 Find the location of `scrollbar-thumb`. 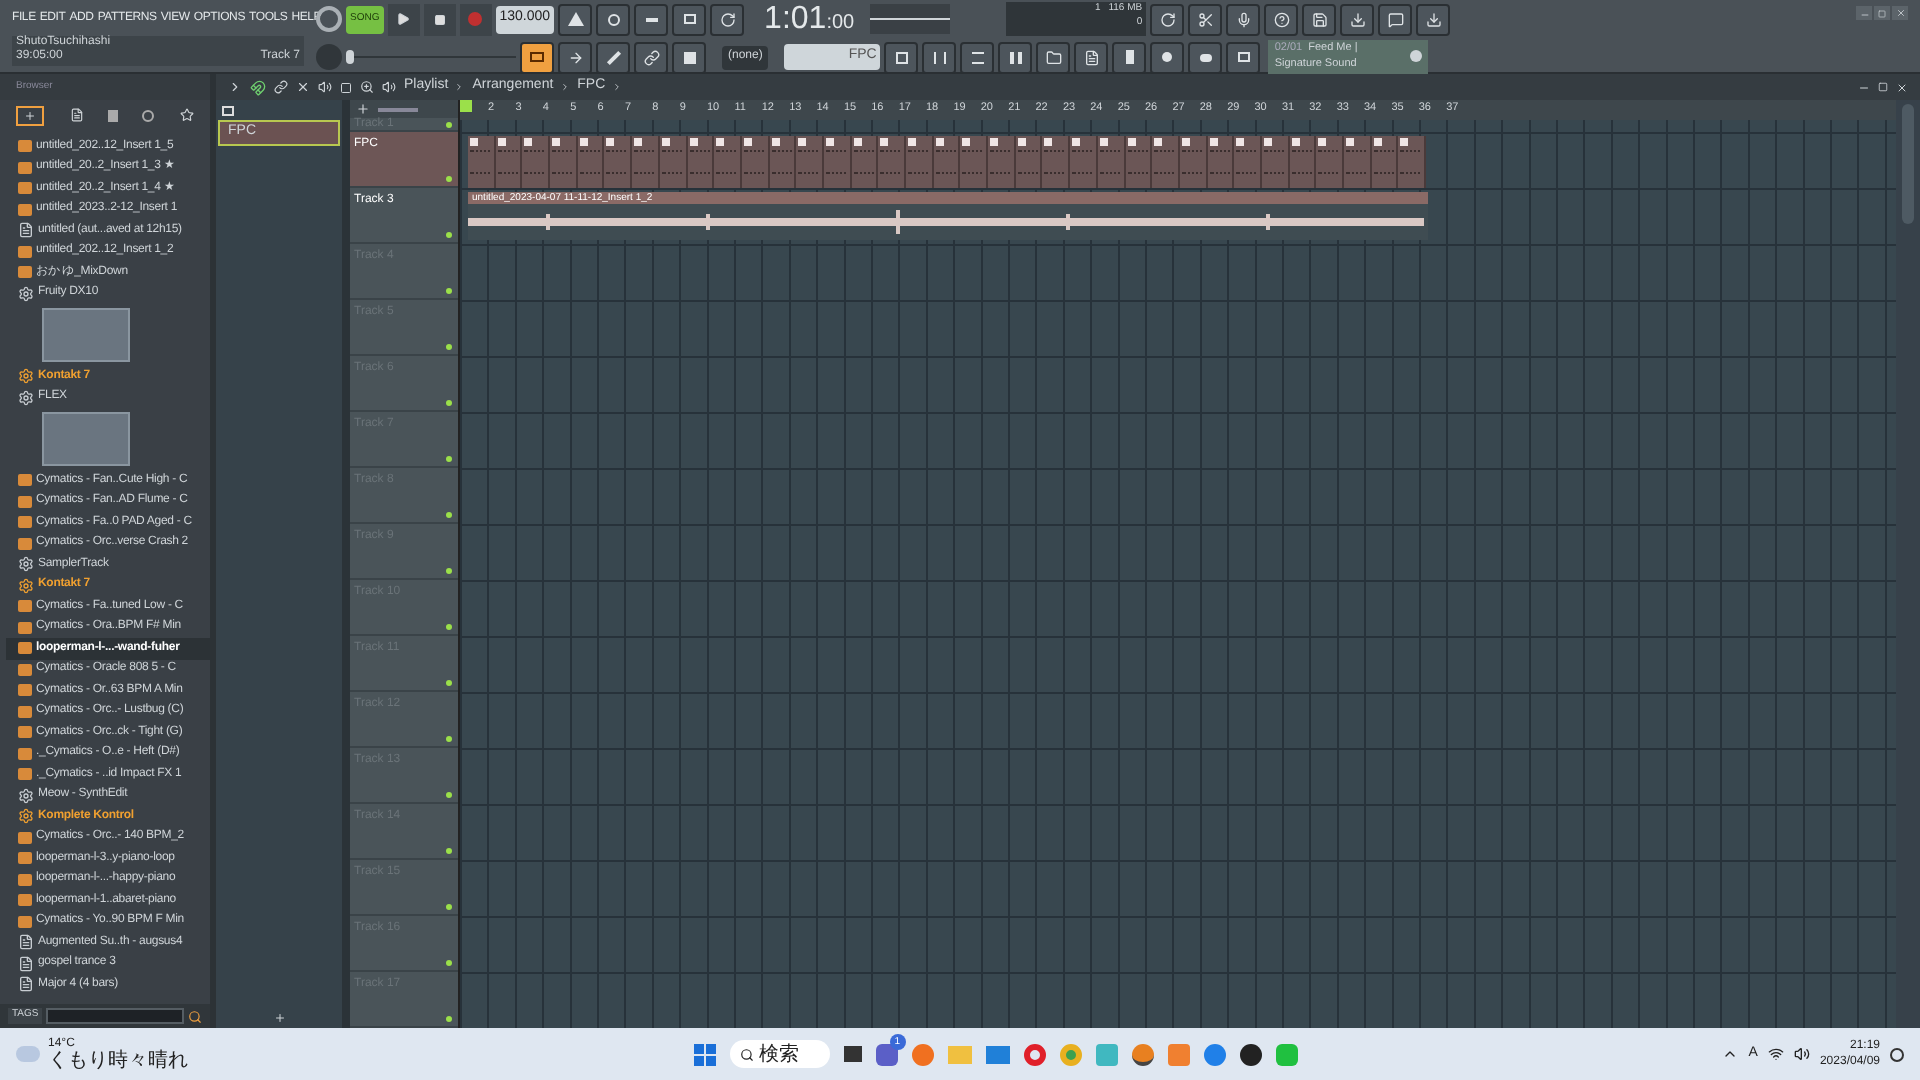

scrollbar-thumb is located at coordinates (1908, 164).